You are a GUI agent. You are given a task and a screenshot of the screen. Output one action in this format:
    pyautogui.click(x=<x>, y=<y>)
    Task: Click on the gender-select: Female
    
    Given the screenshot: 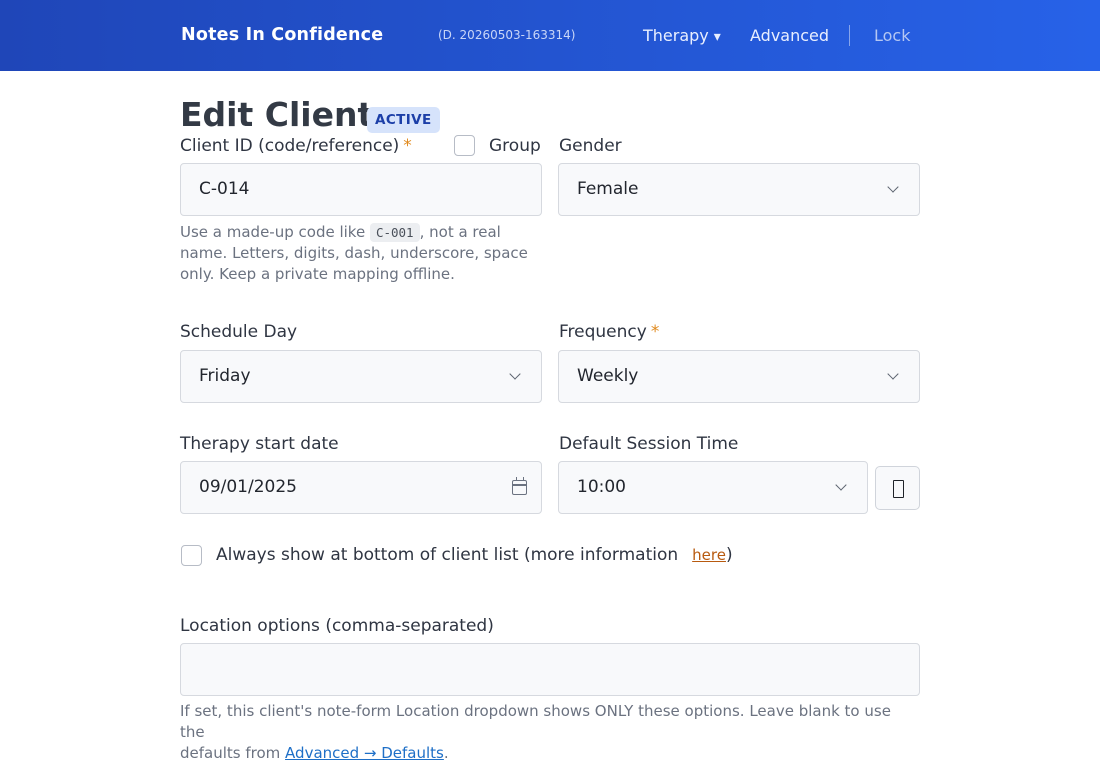 What is the action you would take?
    pyautogui.click(x=739, y=189)
    